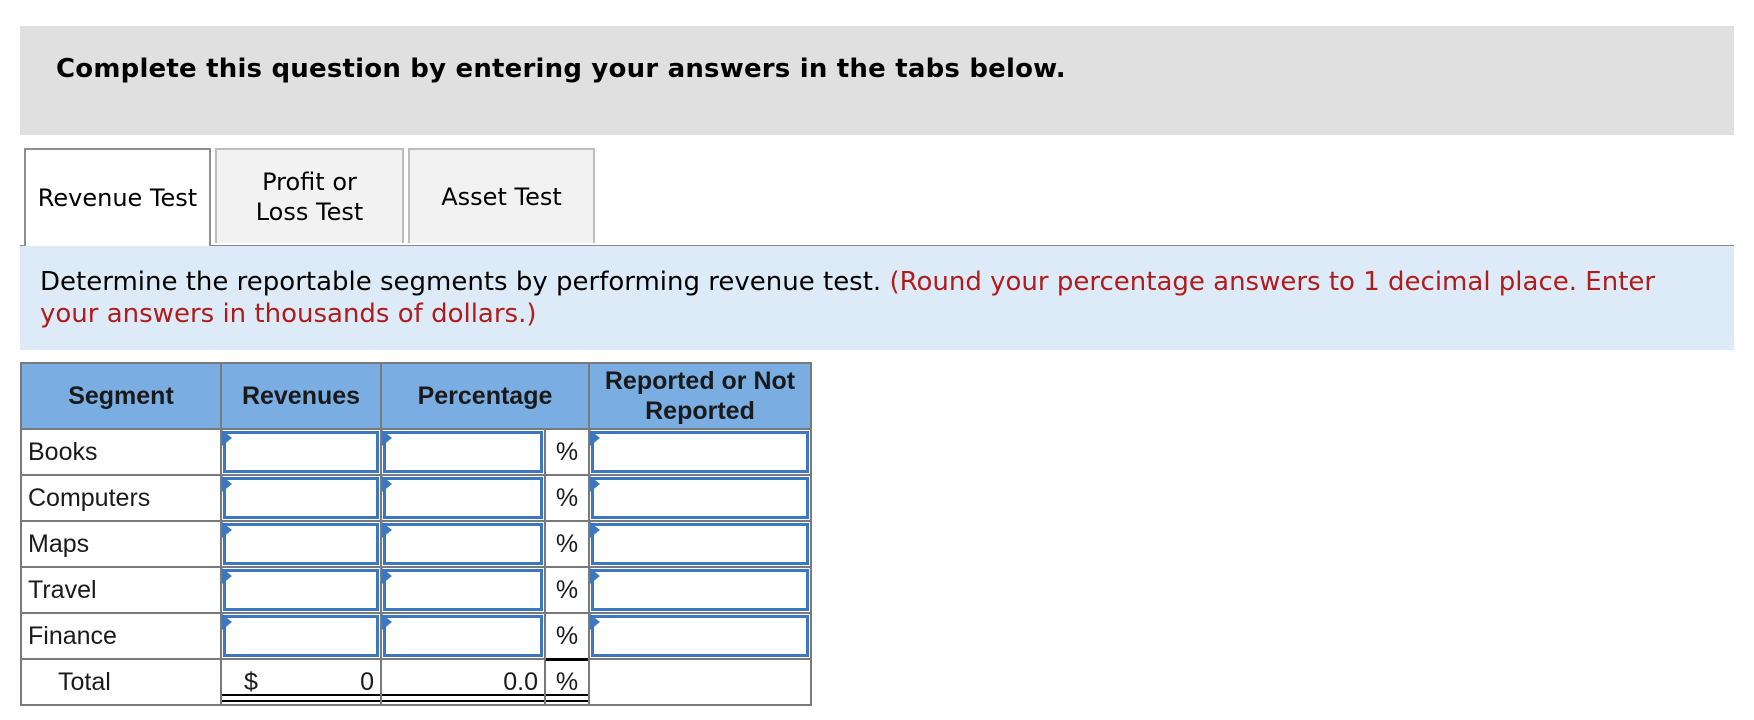 Image resolution: width=1754 pixels, height=720 pixels. I want to click on segment-label-maps: Maps, so click(121, 544).